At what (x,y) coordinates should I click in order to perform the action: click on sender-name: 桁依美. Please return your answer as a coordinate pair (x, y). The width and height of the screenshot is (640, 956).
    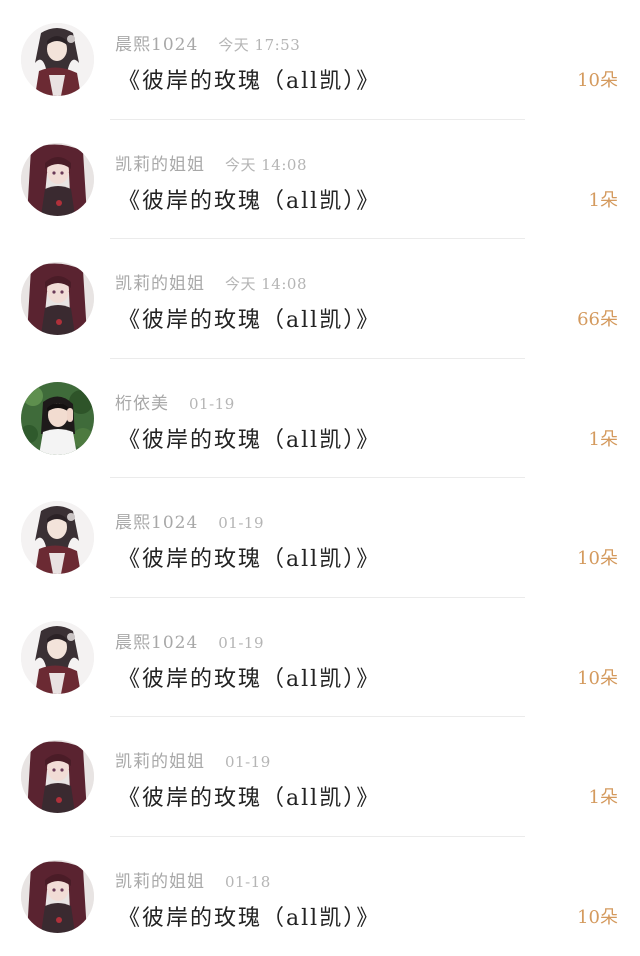
    Looking at the image, I should click on (142, 404).